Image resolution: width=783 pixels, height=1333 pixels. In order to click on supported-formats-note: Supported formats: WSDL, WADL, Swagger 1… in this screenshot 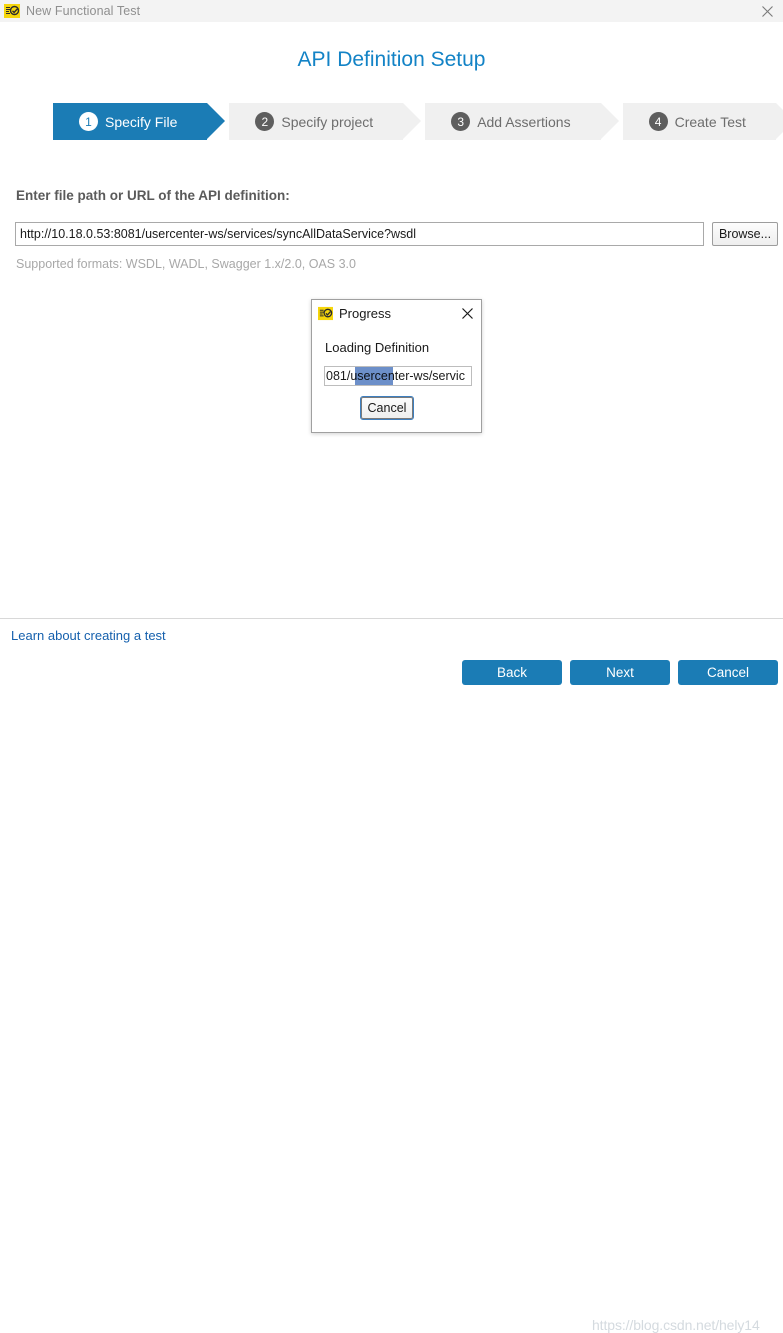, I will do `click(186, 264)`.